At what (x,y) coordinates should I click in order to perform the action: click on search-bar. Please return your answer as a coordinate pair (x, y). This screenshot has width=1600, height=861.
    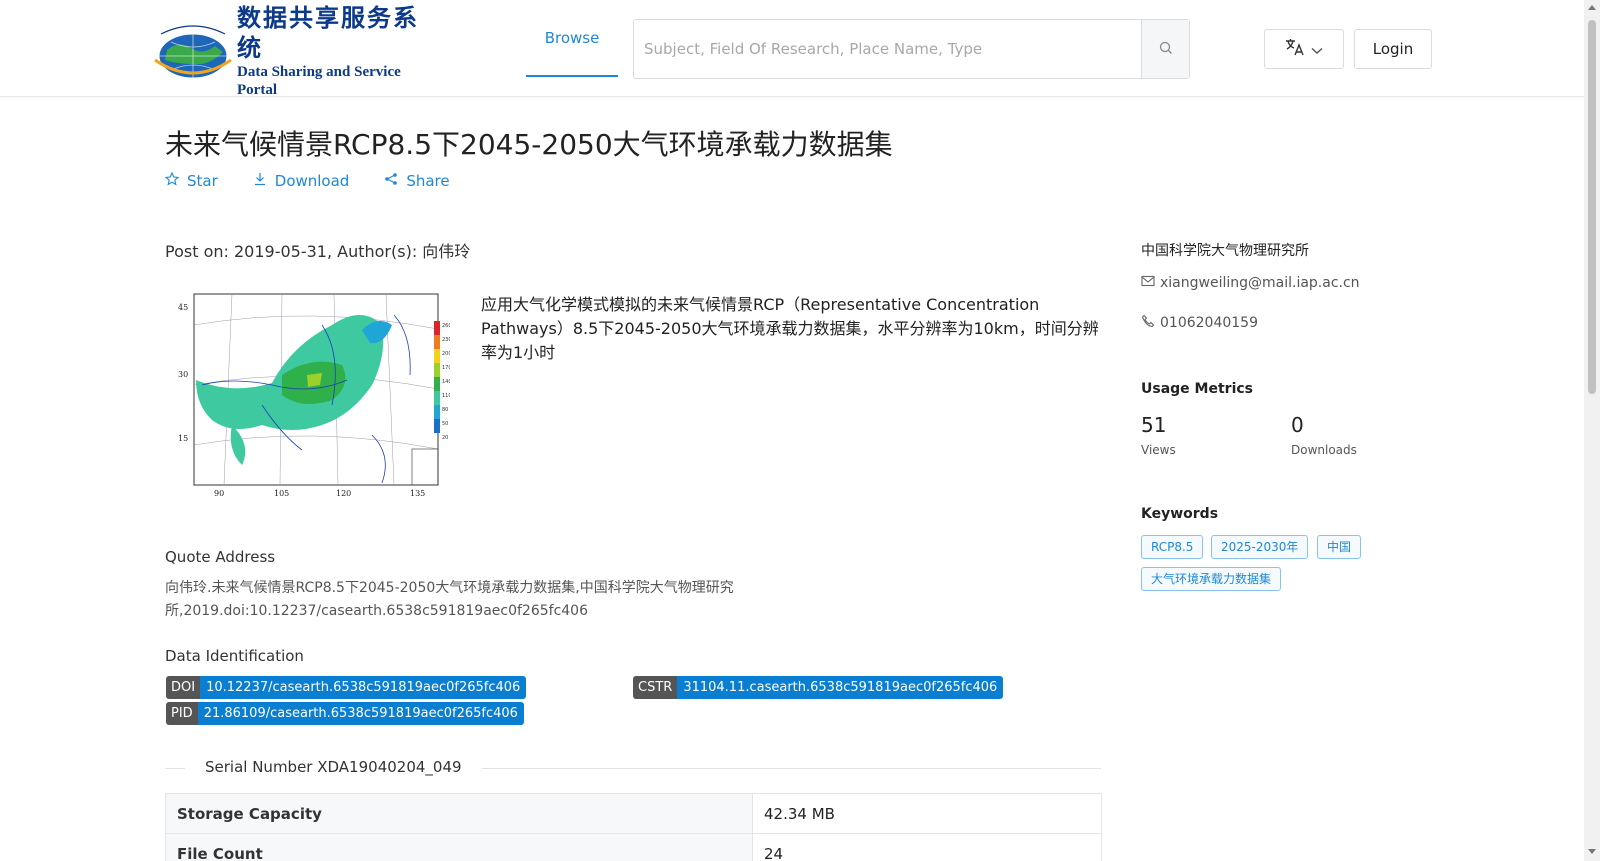
    Looking at the image, I should click on (911, 49).